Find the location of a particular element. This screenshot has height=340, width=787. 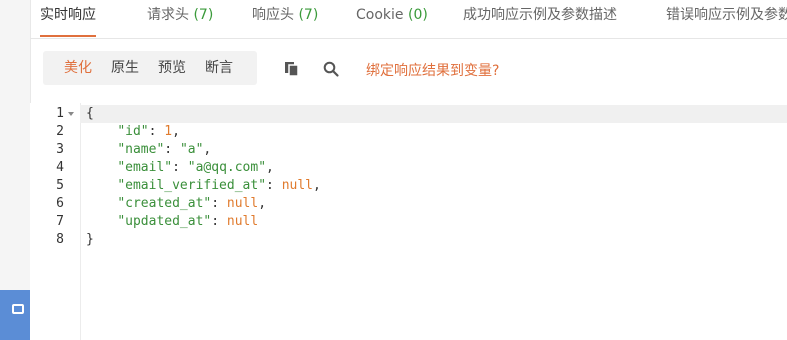

tab-request-headers: 请求头 (7) is located at coordinates (180, 18).